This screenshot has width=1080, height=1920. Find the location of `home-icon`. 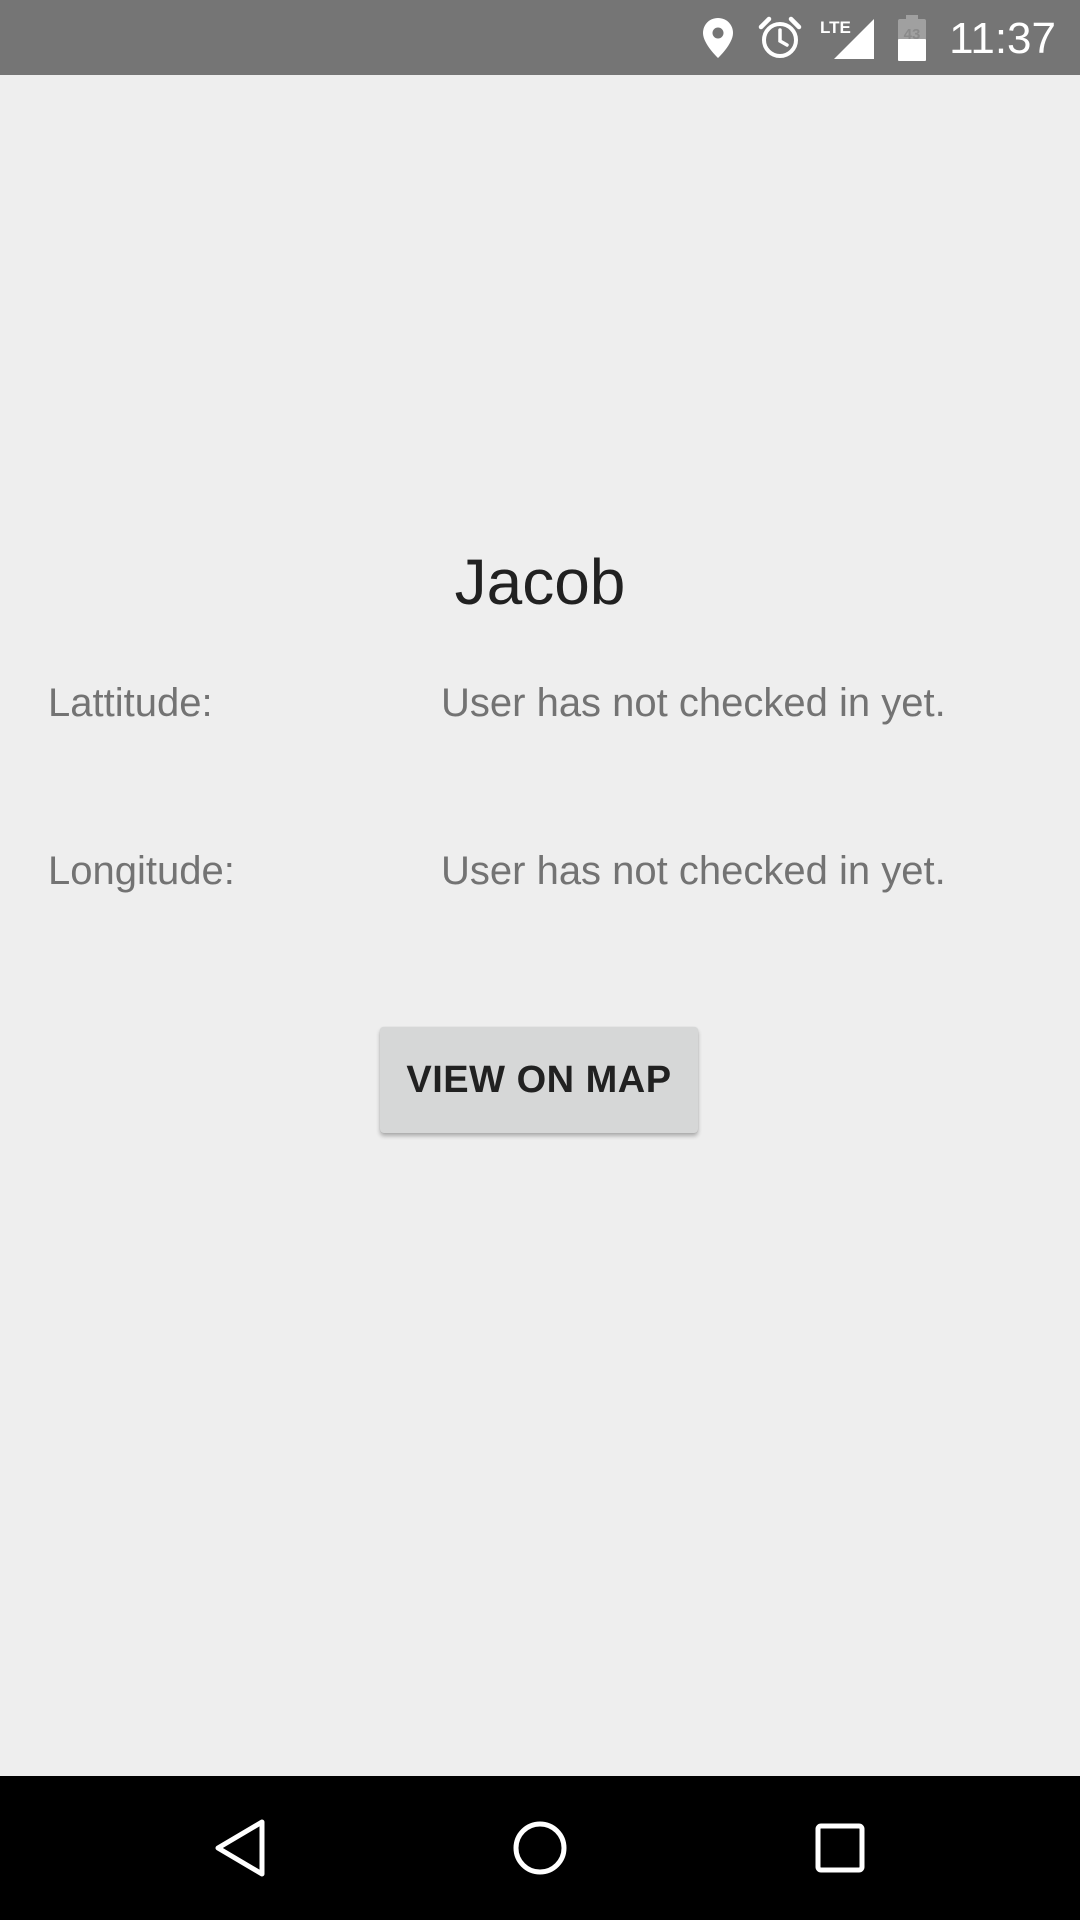

home-icon is located at coordinates (540, 1848).